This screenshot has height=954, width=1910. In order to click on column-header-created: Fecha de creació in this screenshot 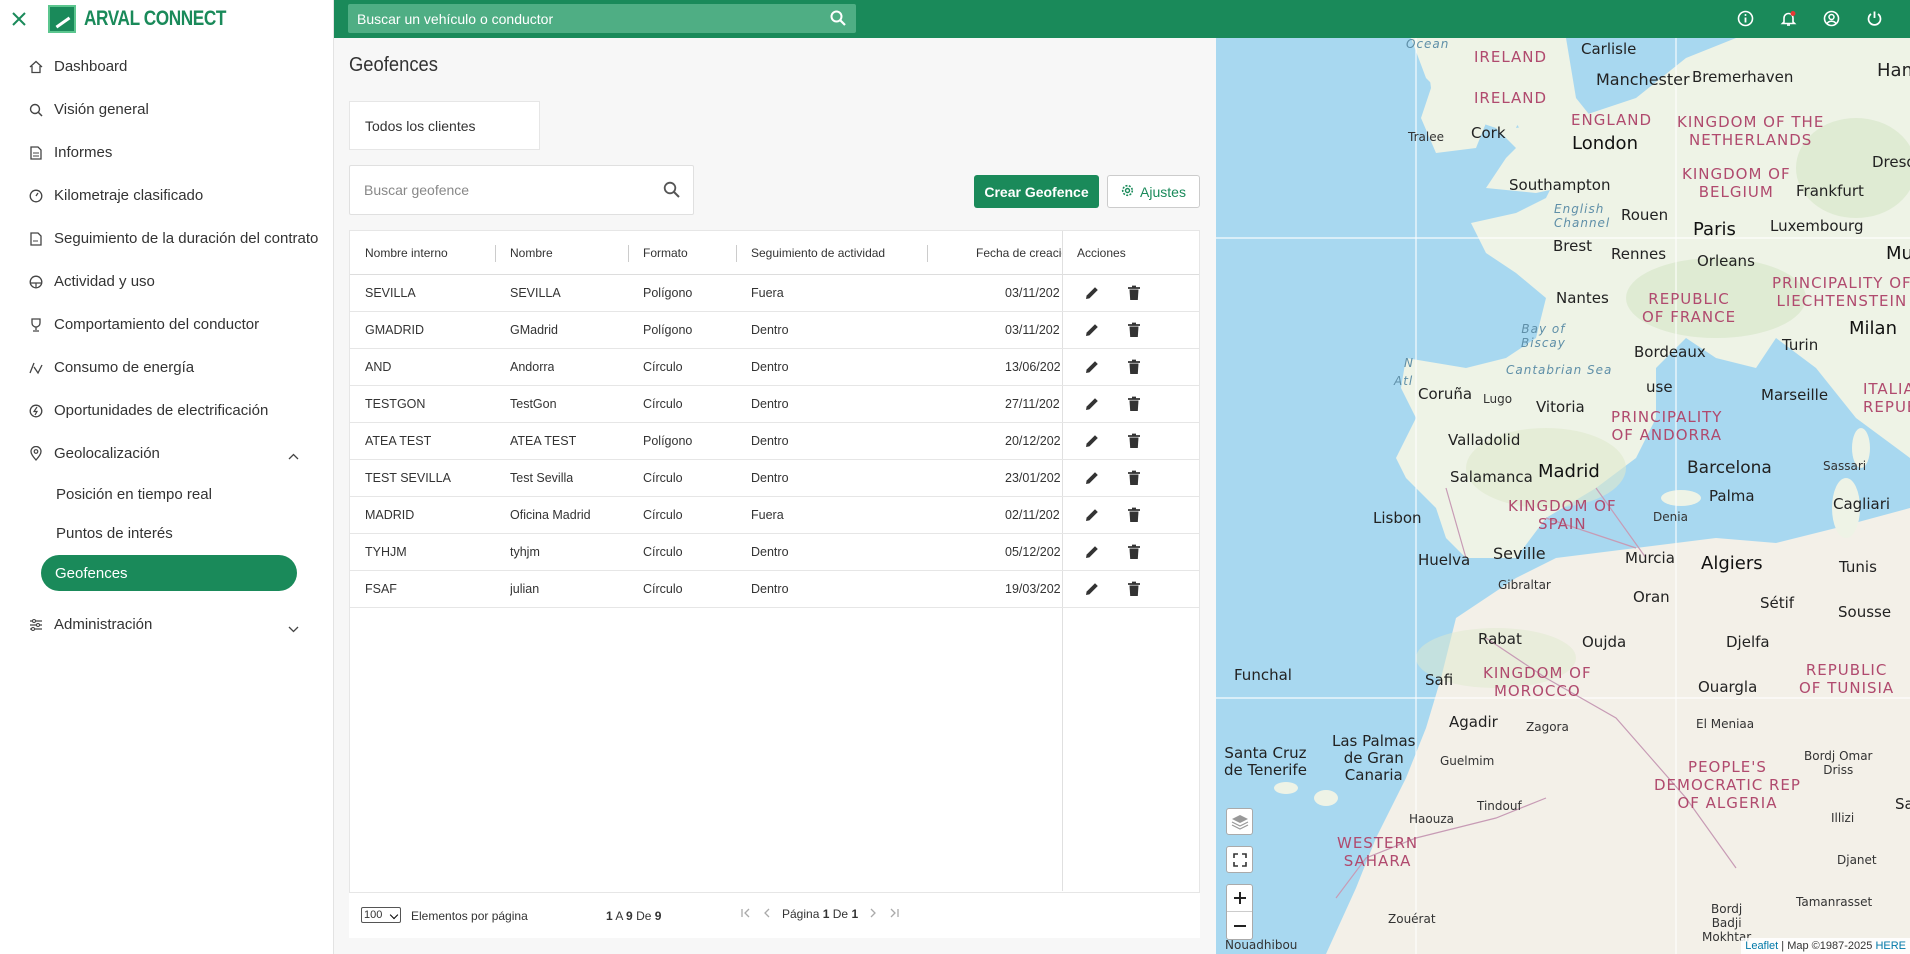, I will do `click(1019, 253)`.